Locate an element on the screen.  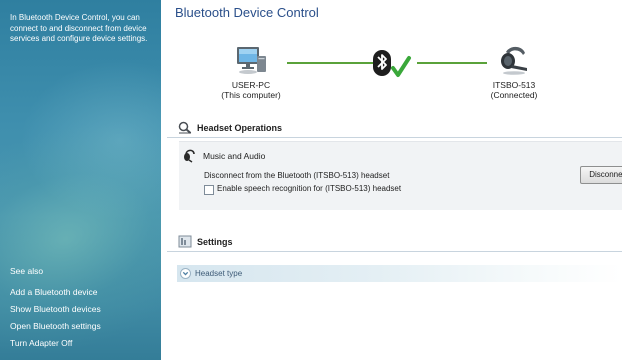
link-turn-adapter-off: Turn Adapter Off is located at coordinates (55, 346).